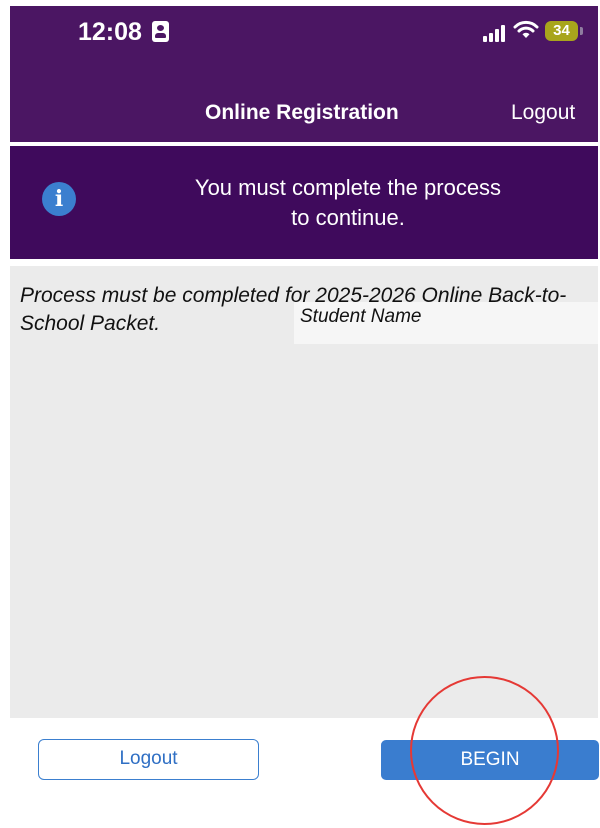 This screenshot has height=828, width=600. Describe the element at coordinates (59, 199) in the screenshot. I see `info-icon: i` at that location.